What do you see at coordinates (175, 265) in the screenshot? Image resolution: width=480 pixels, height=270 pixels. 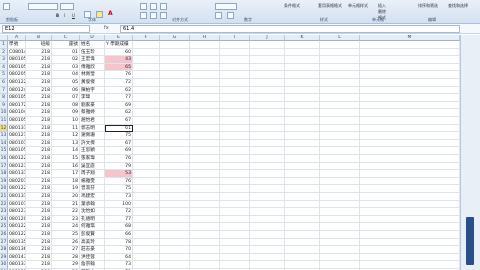 I see `cell-g30` at bounding box center [175, 265].